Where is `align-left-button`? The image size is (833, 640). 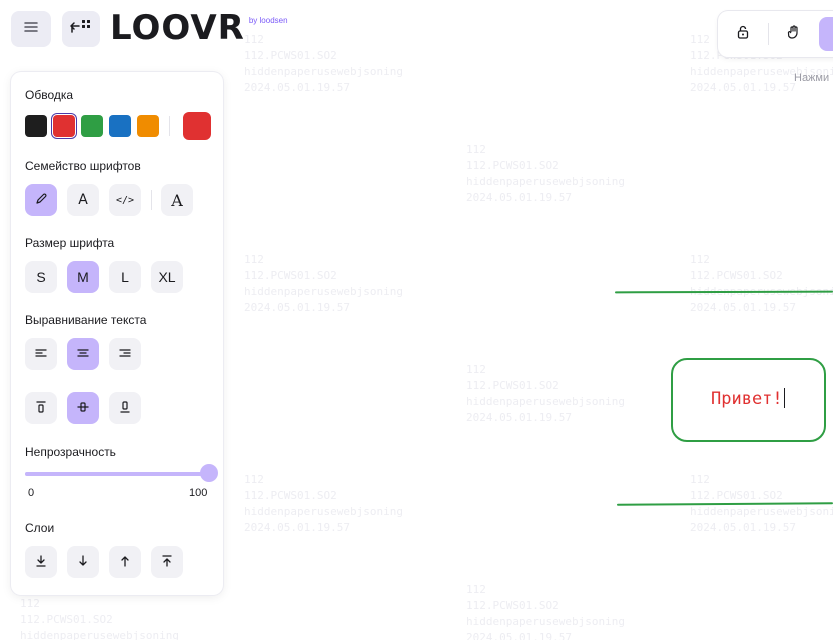 align-left-button is located at coordinates (41, 354).